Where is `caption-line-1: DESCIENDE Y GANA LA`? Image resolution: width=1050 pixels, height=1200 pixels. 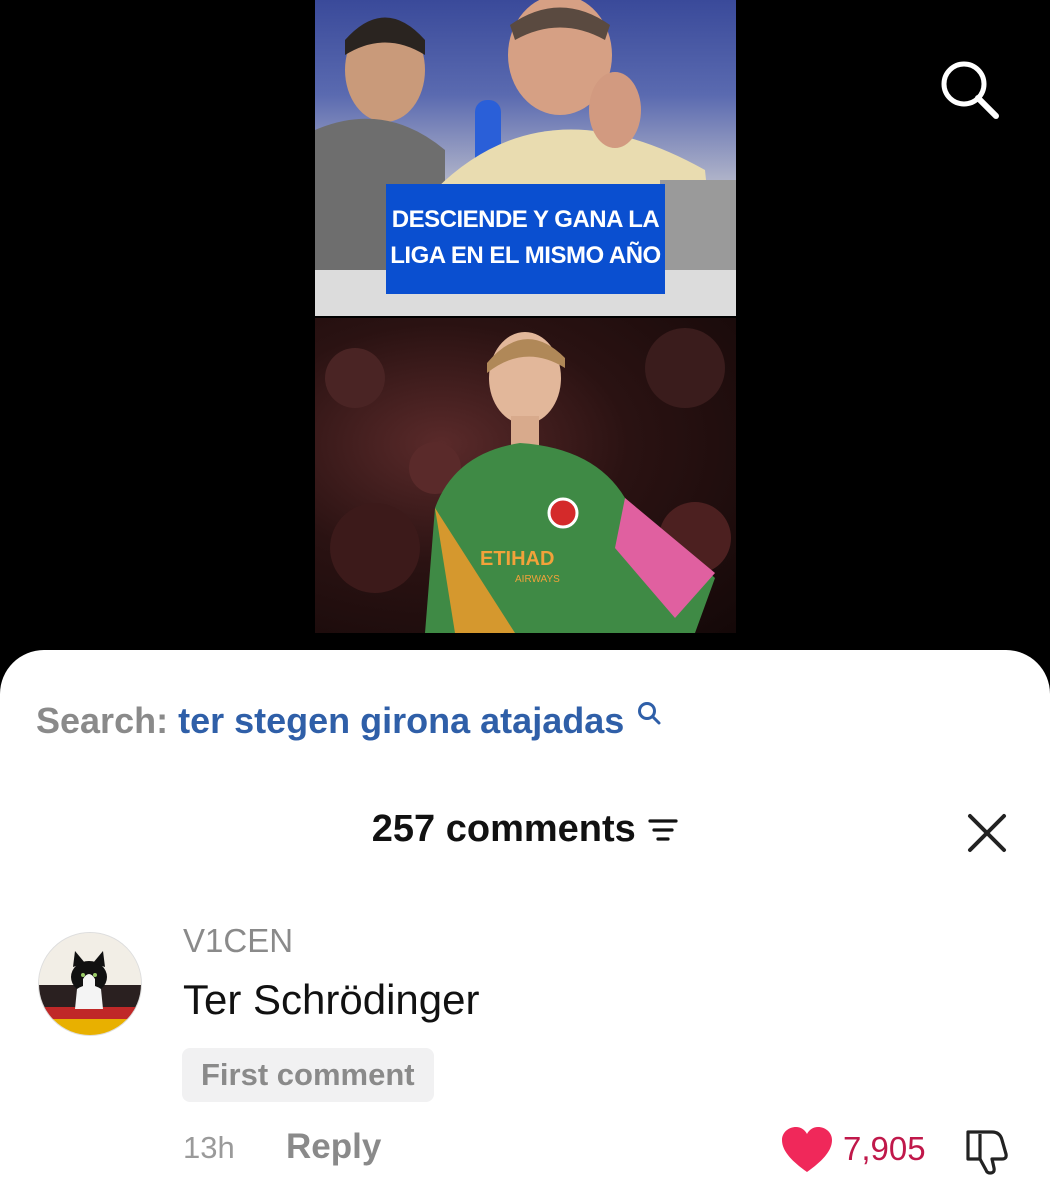 caption-line-1: DESCIENDE Y GANA LA is located at coordinates (525, 219).